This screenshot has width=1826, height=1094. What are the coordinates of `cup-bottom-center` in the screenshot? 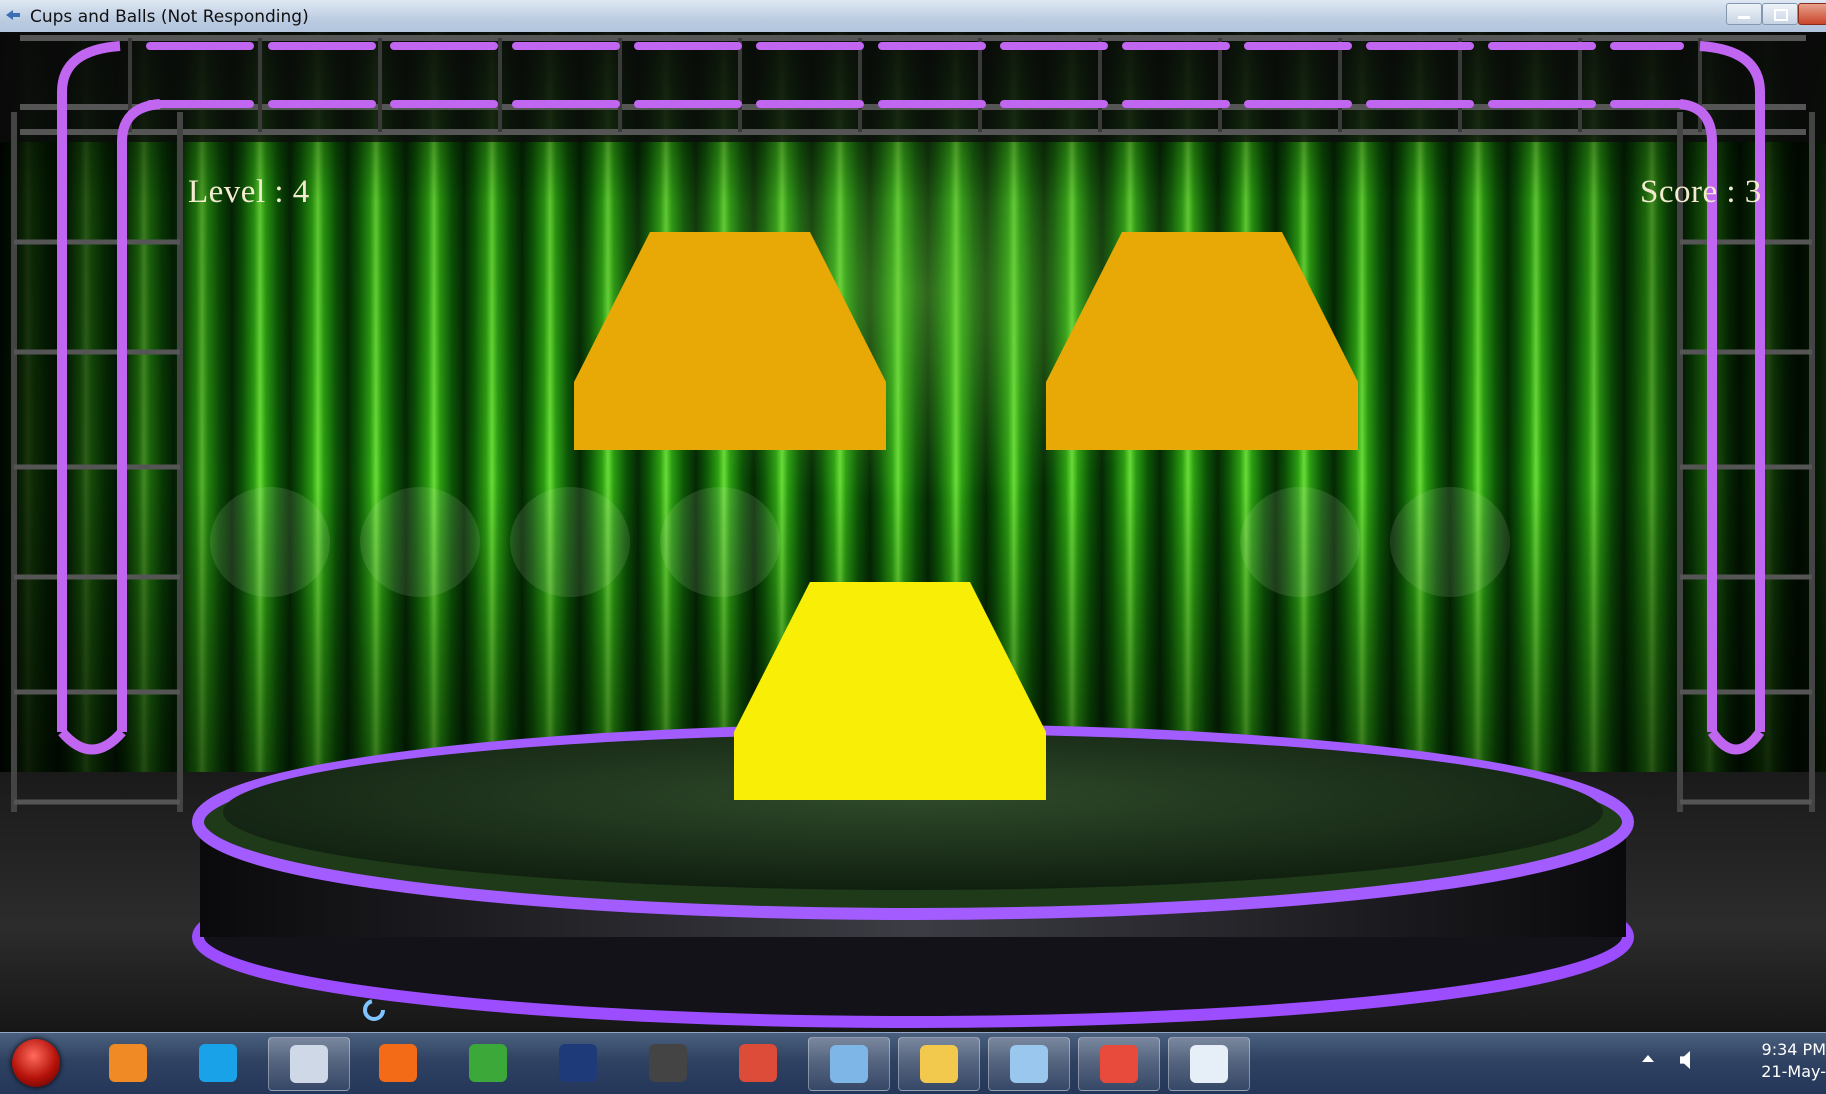 It's located at (890, 691).